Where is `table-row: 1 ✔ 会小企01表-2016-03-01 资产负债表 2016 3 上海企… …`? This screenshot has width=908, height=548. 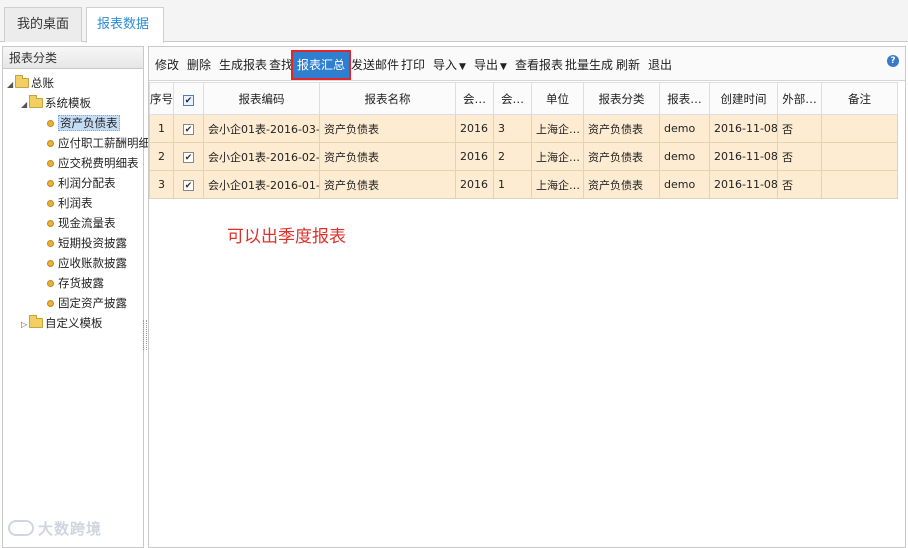
table-row: 1 ✔ 会小企01表-2016-03-01 资产负债表 2016 3 上海企… … is located at coordinates (523, 128).